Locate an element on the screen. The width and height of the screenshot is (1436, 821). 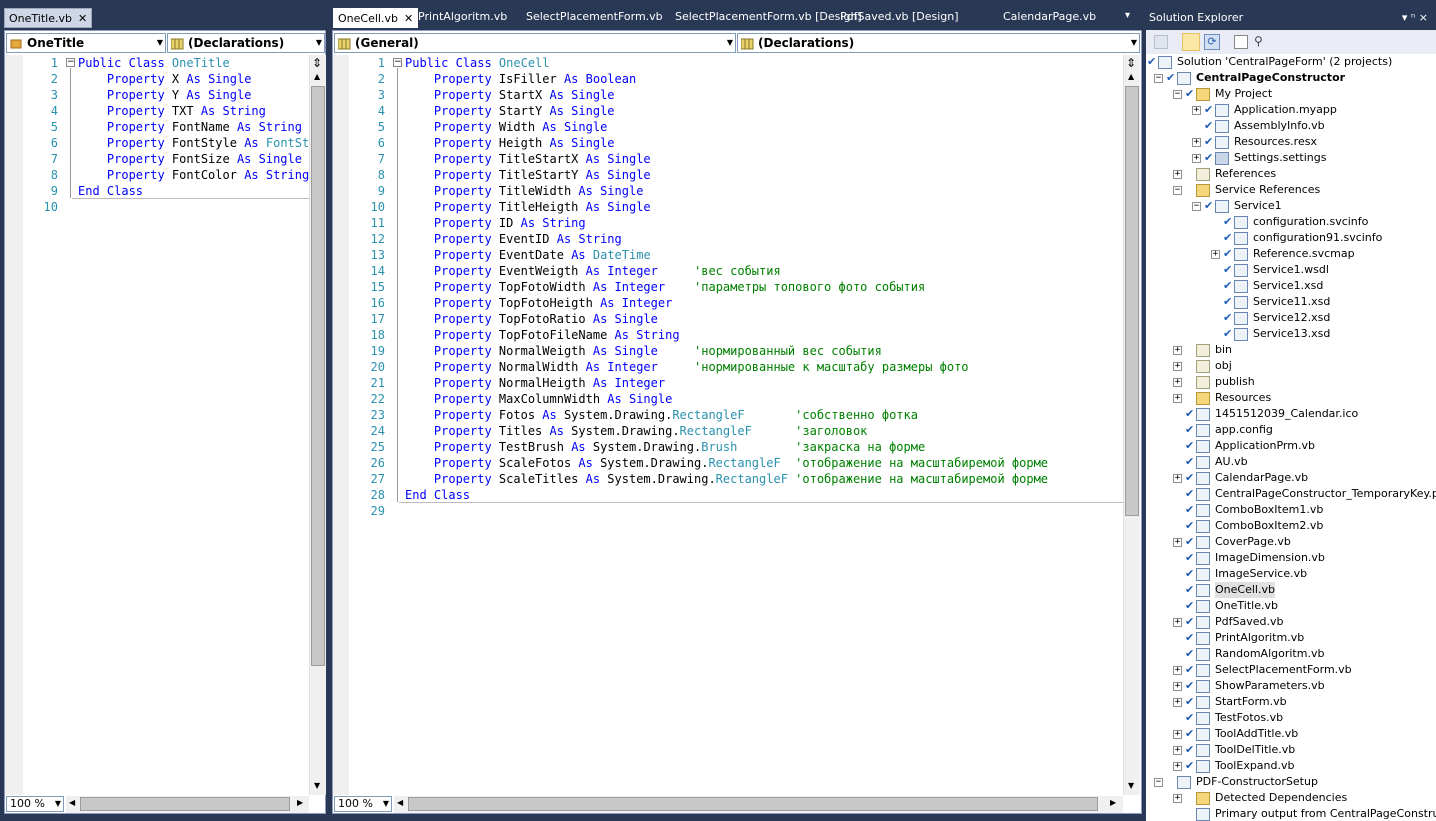
tree-node: CalendarPage.vb is located at coordinates (1261, 478).